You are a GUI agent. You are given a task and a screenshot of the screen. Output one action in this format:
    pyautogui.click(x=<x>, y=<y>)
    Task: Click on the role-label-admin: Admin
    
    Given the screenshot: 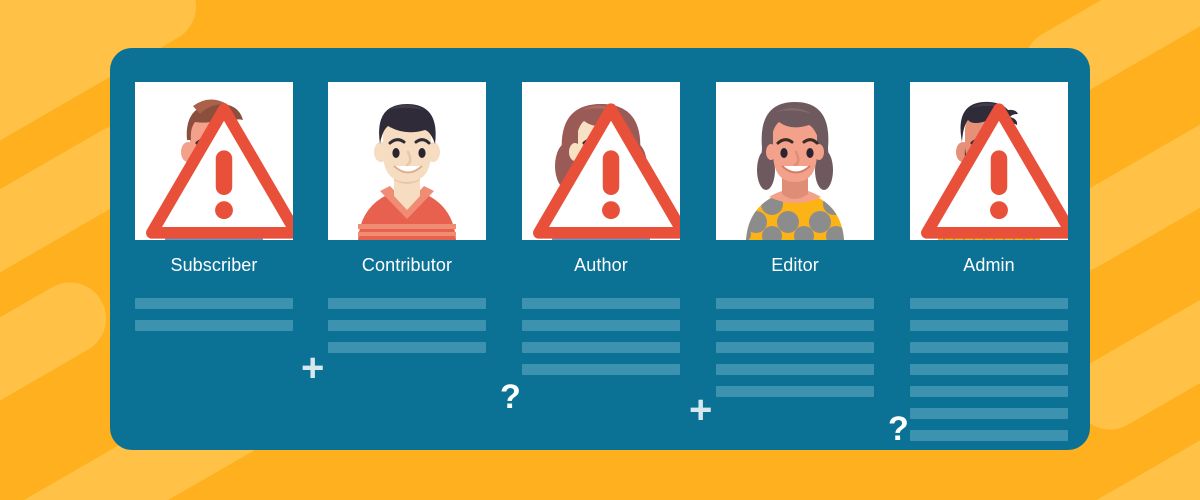 What is the action you would take?
    pyautogui.click(x=989, y=265)
    